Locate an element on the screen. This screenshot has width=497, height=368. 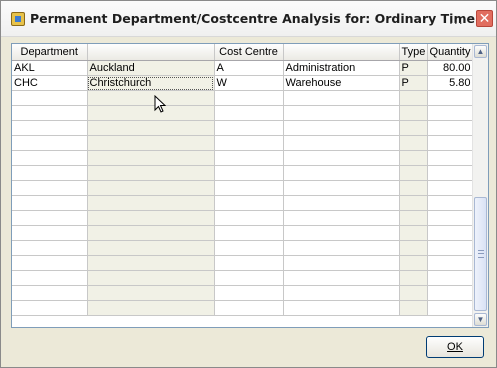
department-name-cell: Christchurch is located at coordinates (151, 83).